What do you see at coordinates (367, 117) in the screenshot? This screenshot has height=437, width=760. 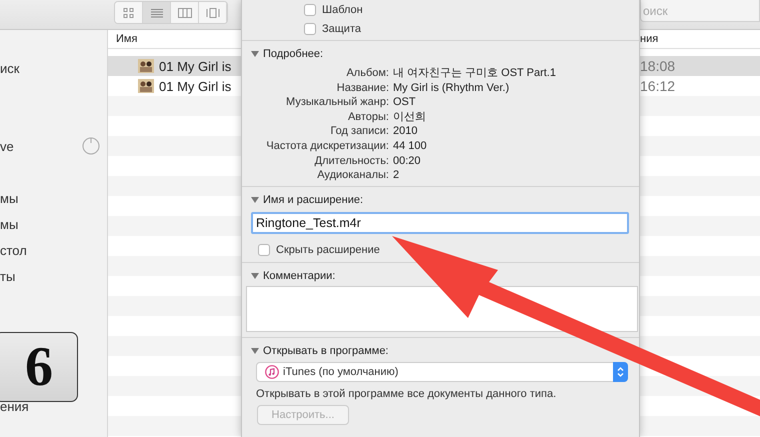 I see `detail-label: Авторы:` at bounding box center [367, 117].